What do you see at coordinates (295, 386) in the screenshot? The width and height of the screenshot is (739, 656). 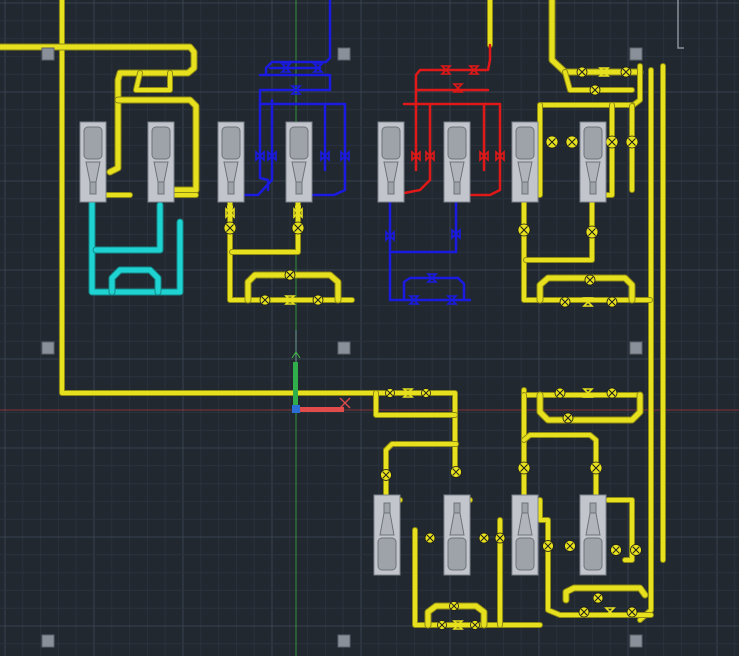 I see `ucs-y-arm` at bounding box center [295, 386].